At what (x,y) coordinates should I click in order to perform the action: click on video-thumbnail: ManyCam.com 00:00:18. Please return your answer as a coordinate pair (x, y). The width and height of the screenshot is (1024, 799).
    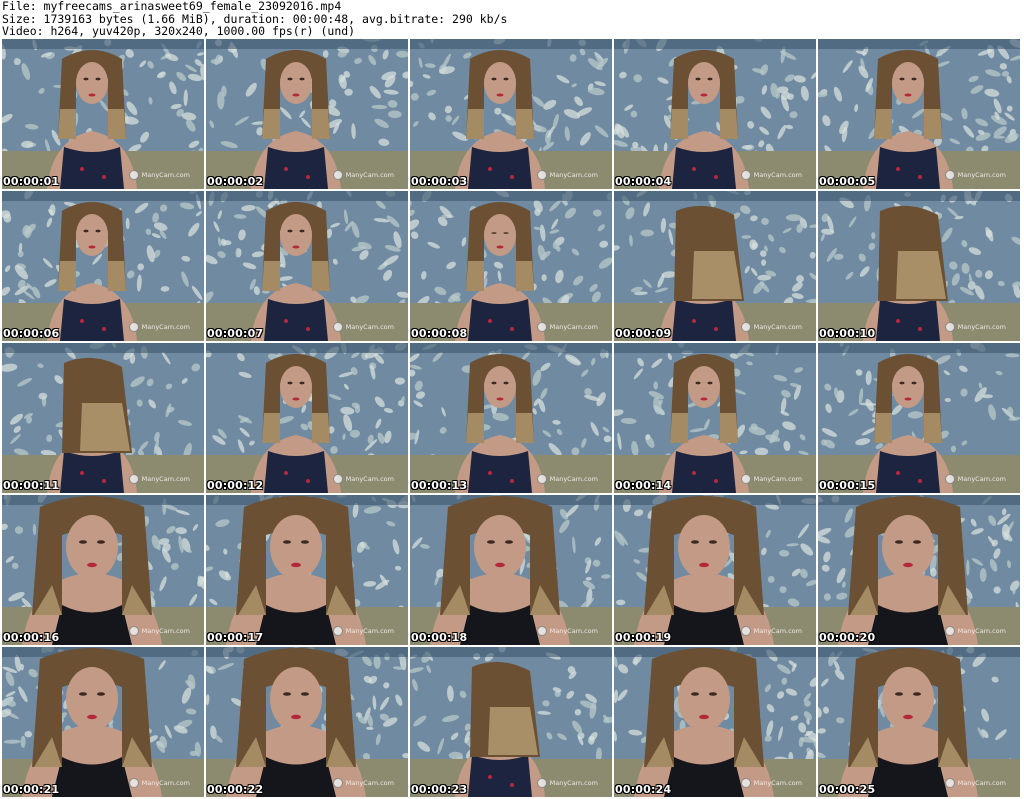
    Looking at the image, I should click on (511, 570).